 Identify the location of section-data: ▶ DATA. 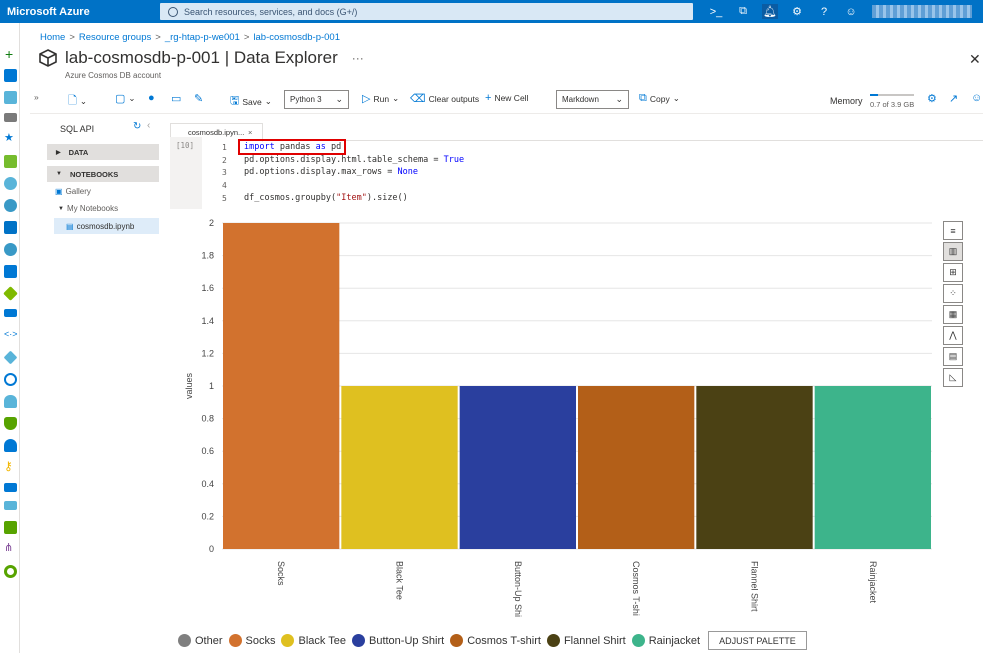
(103, 152).